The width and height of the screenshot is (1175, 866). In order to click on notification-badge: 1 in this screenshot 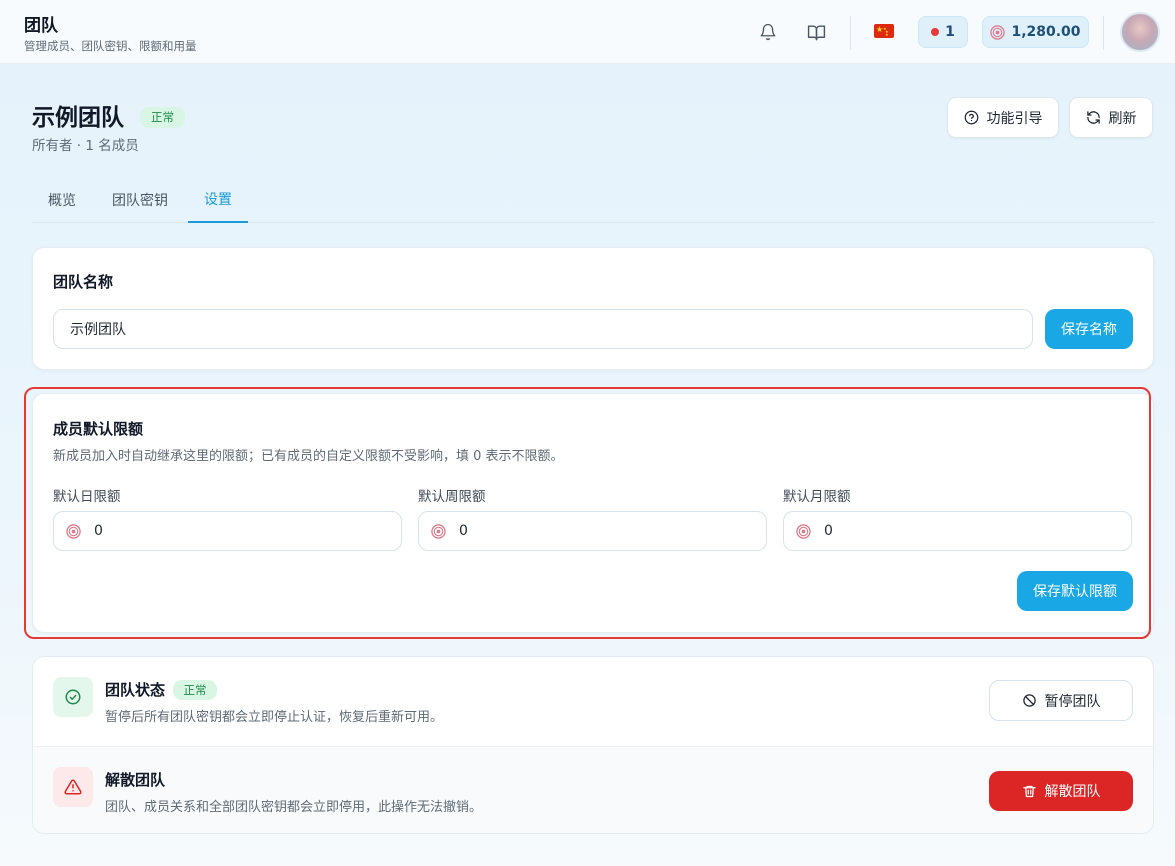, I will do `click(943, 32)`.